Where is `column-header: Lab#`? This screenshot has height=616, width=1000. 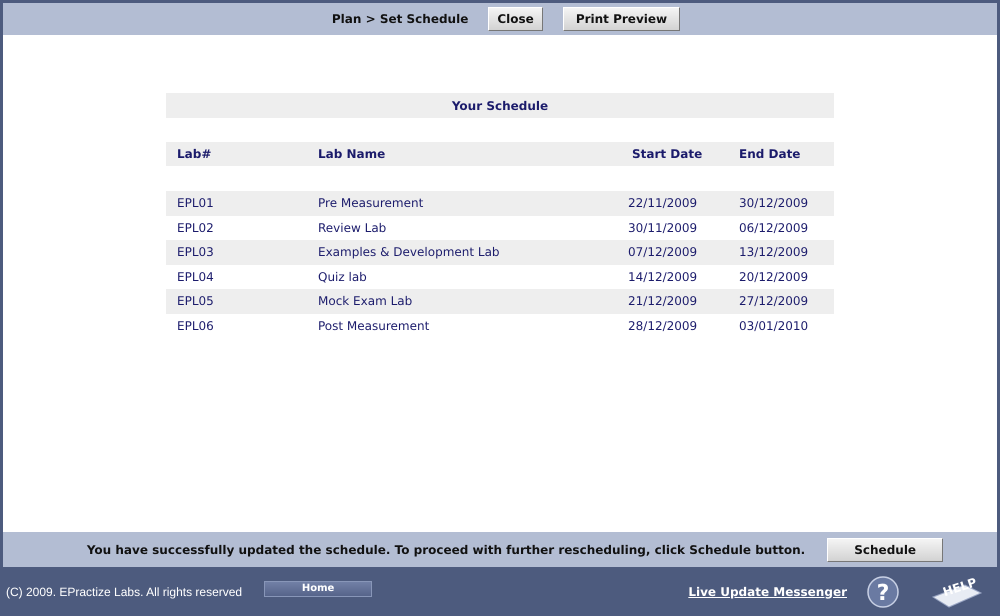
column-header: Lab# is located at coordinates (194, 154).